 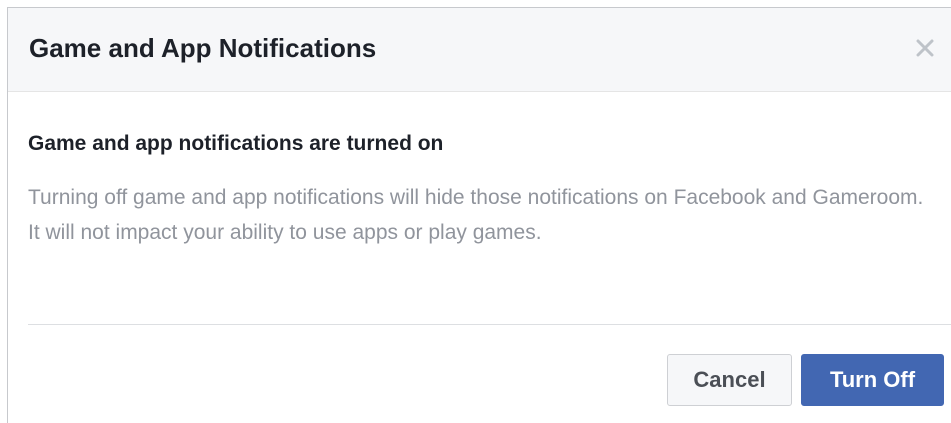 I want to click on turn-off-button: Turn Off, so click(x=872, y=380).